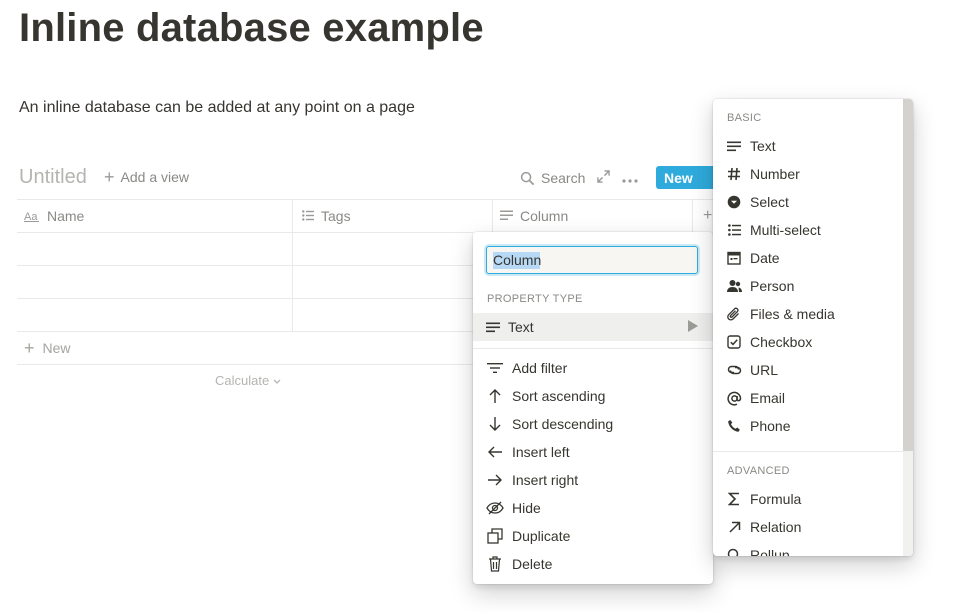 The width and height of the screenshot is (956, 612). I want to click on table-top-border, so click(365, 199).